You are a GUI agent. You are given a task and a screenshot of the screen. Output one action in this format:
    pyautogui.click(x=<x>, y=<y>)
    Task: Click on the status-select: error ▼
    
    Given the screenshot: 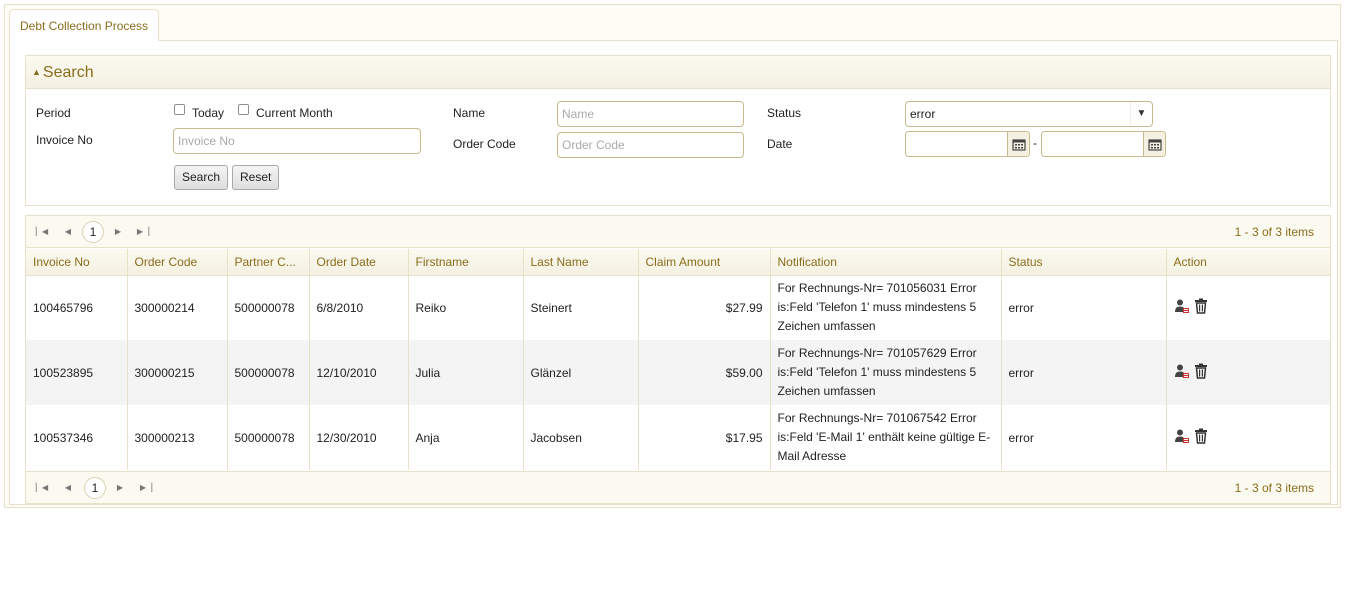 What is the action you would take?
    pyautogui.click(x=1029, y=114)
    